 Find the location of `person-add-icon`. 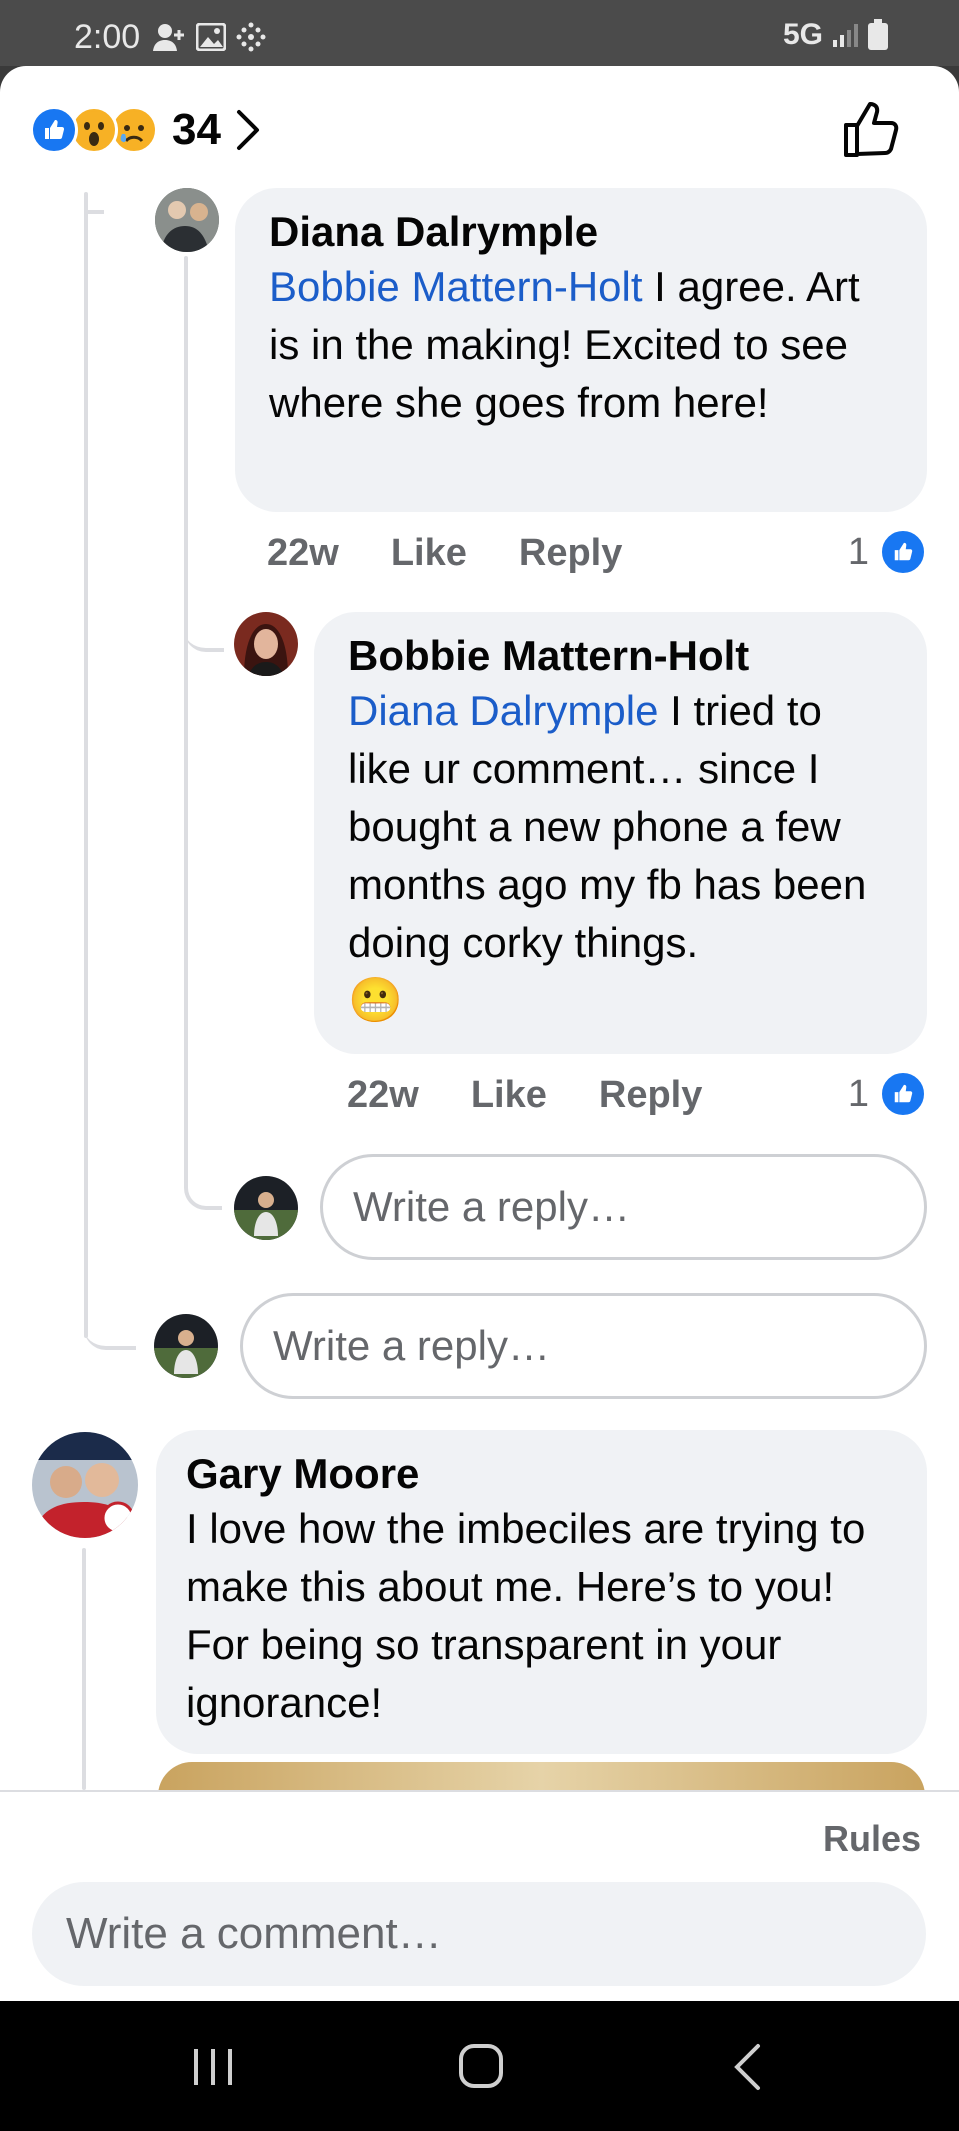

person-add-icon is located at coordinates (168, 37).